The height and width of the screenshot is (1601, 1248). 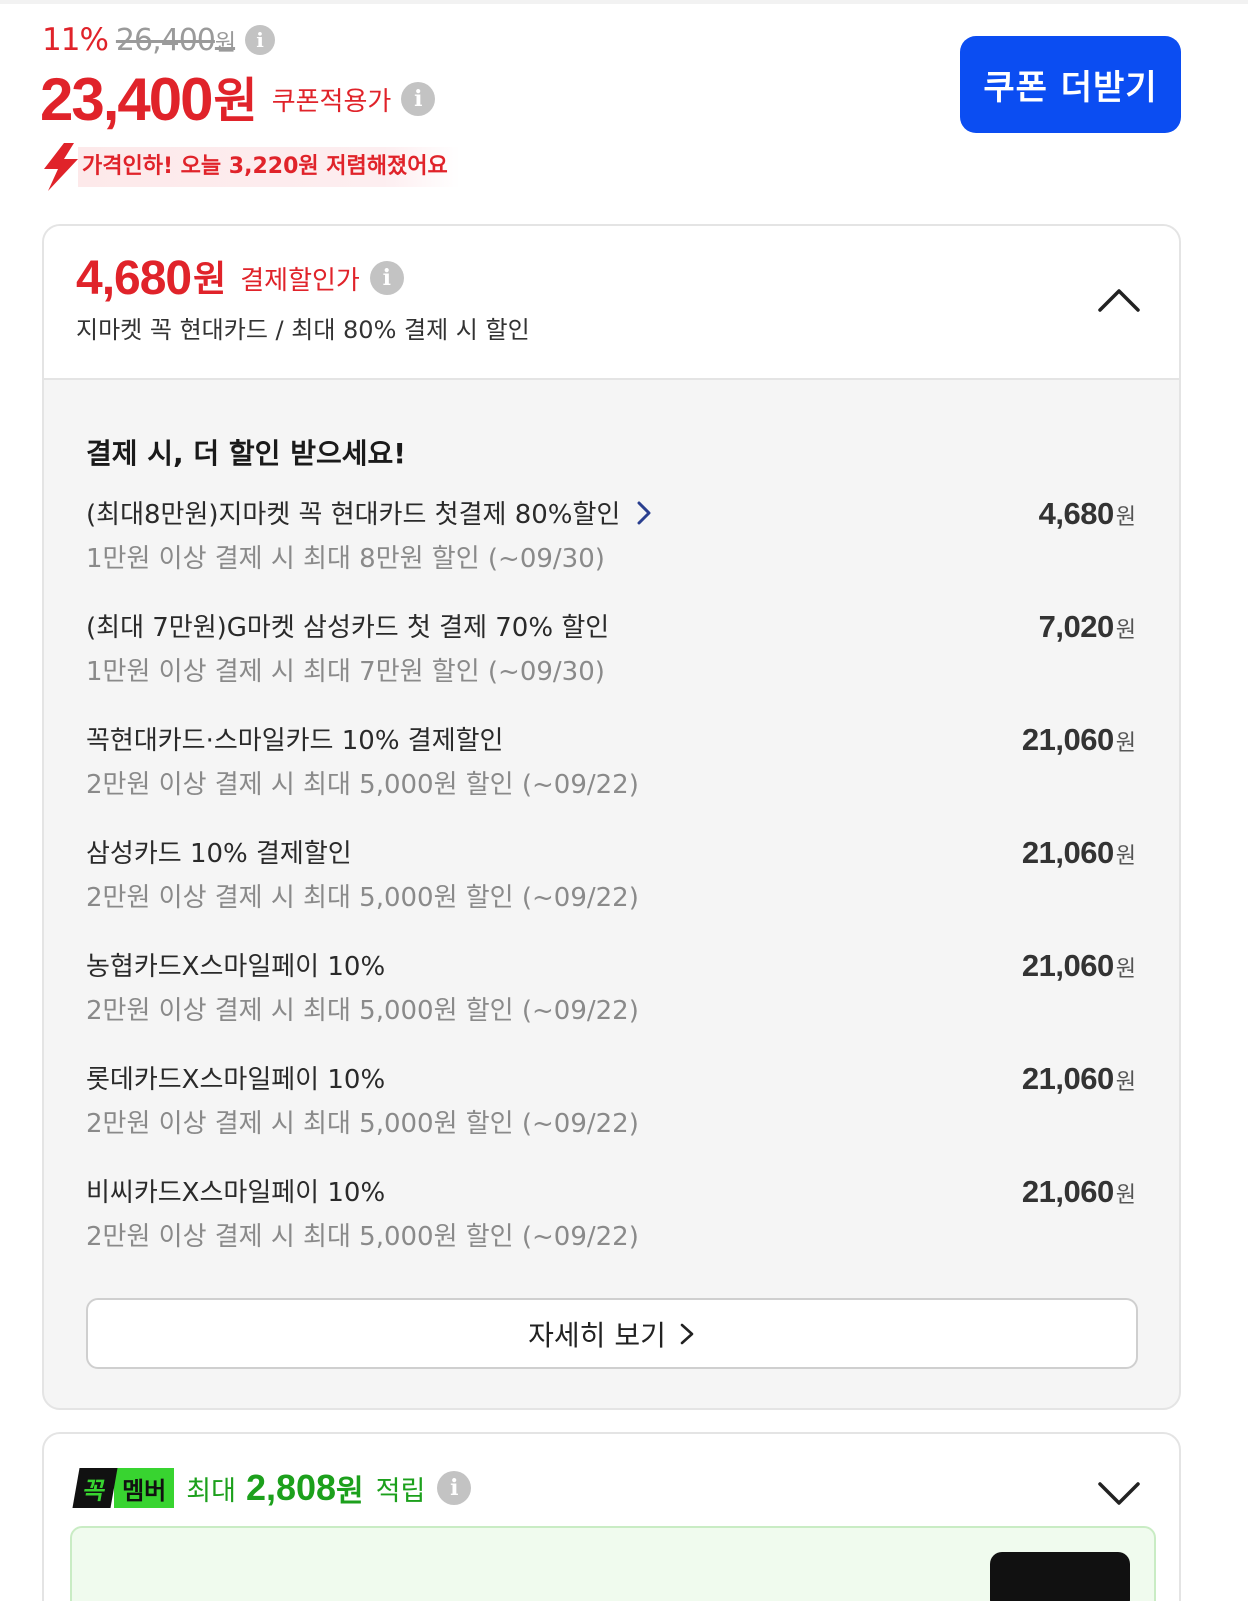 I want to click on offer-name: 농협카드X스마일페이 10%, so click(x=236, y=967).